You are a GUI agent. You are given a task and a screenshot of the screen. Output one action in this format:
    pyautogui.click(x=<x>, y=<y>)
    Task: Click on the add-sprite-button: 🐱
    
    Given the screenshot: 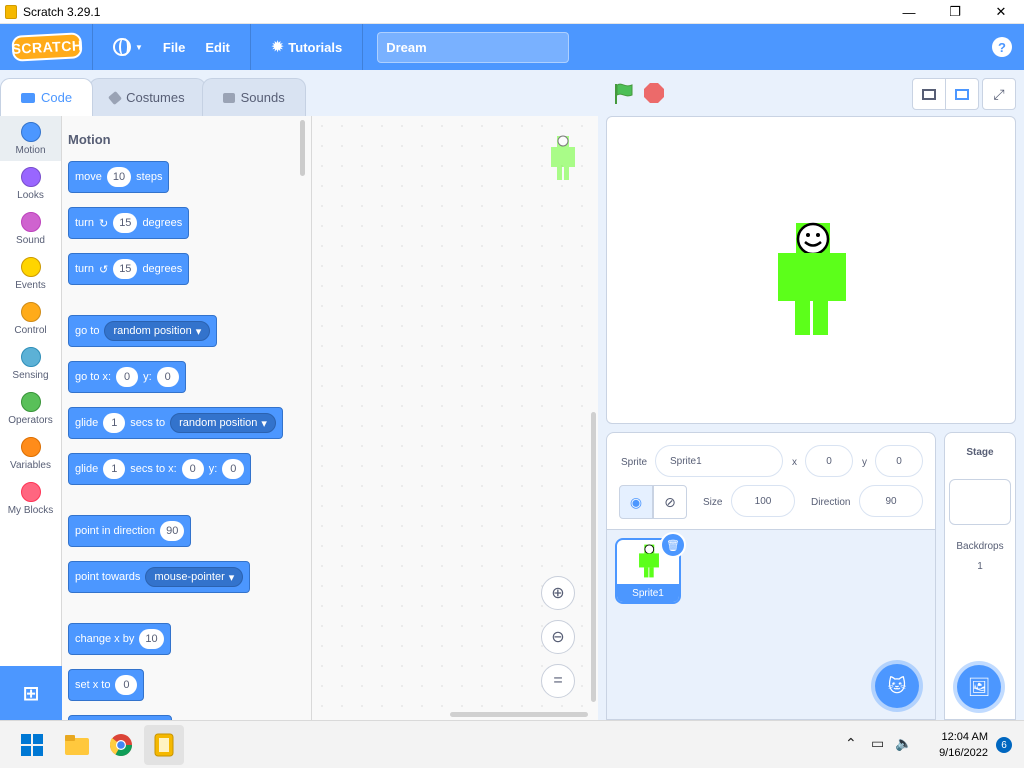 What is the action you would take?
    pyautogui.click(x=897, y=686)
    